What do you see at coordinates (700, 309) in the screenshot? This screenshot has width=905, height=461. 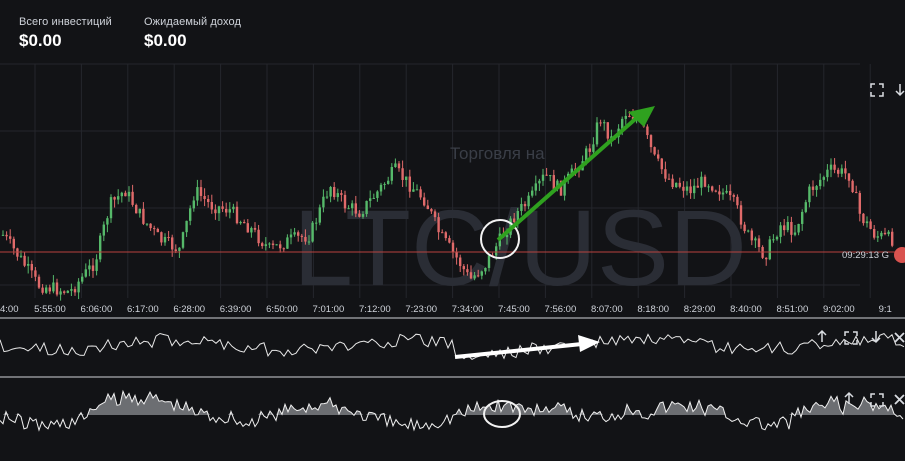 I see `x-tick-label: 8:29:00` at bounding box center [700, 309].